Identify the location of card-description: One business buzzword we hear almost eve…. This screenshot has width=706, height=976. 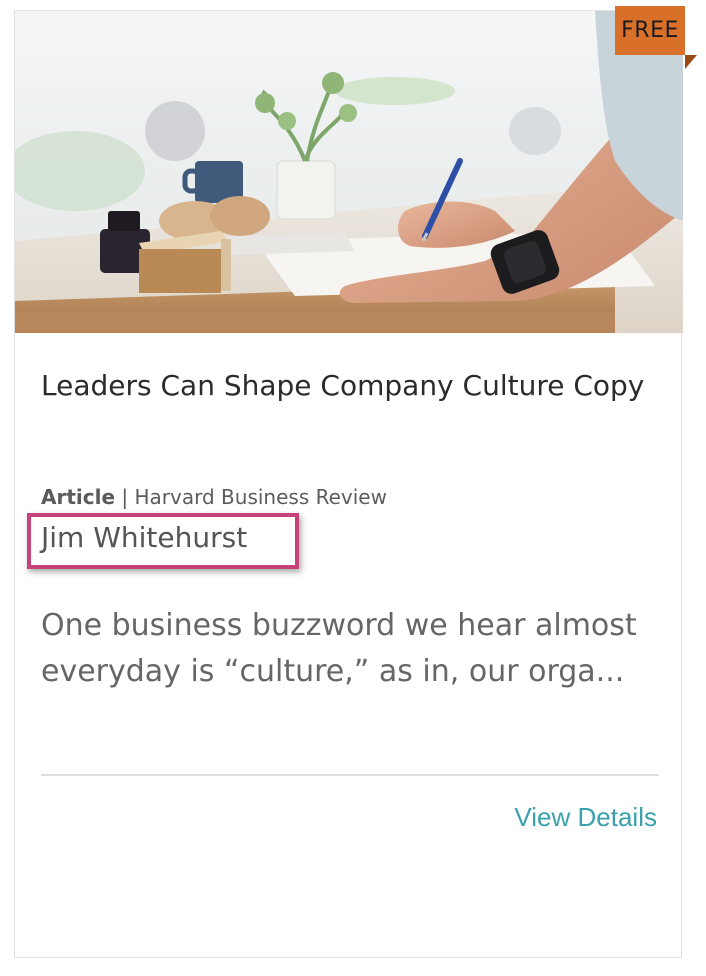
(339, 648).